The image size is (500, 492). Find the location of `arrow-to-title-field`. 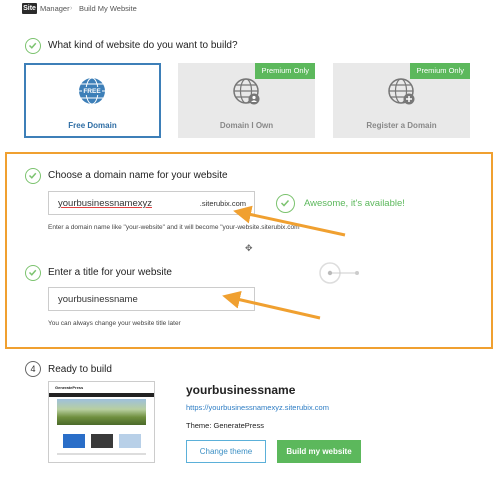

arrow-to-title-field is located at coordinates (271, 305).